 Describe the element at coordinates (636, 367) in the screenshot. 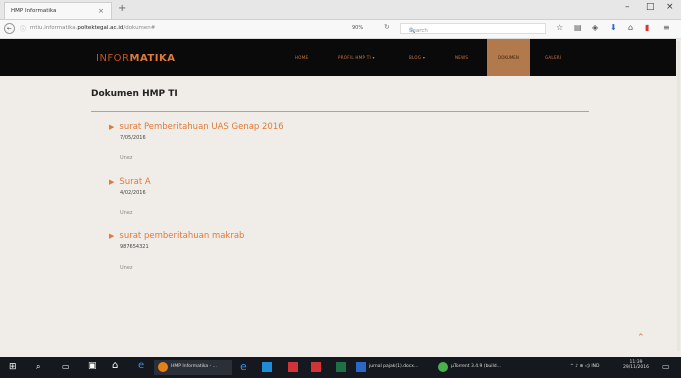

I see `clock-date: 29/11/2016` at that location.